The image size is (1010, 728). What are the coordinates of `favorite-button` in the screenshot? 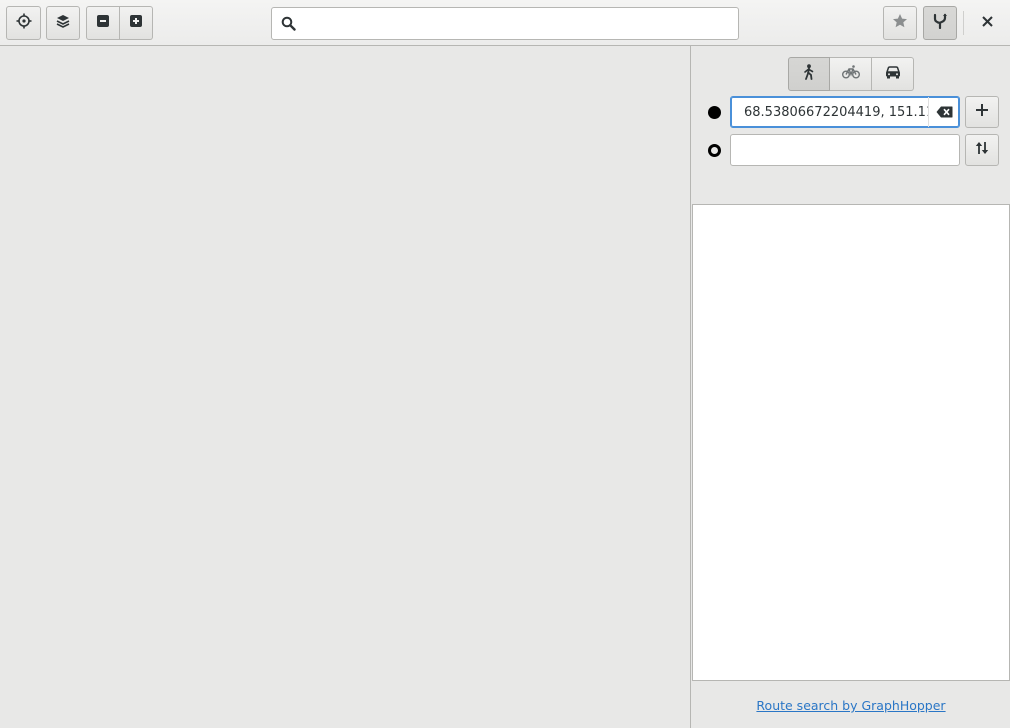 It's located at (900, 23).